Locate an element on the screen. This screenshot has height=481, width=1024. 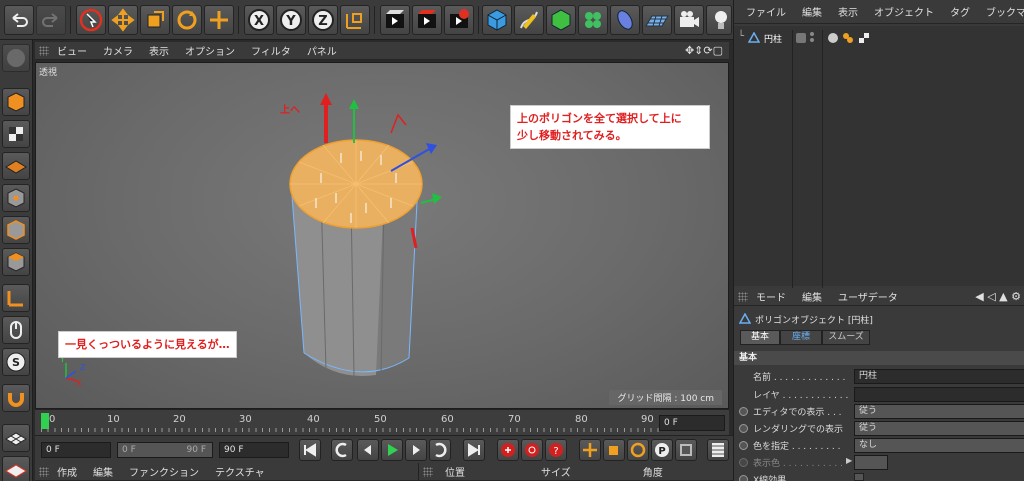
expand-arrow-icon: ▶ is located at coordinates (849, 460).